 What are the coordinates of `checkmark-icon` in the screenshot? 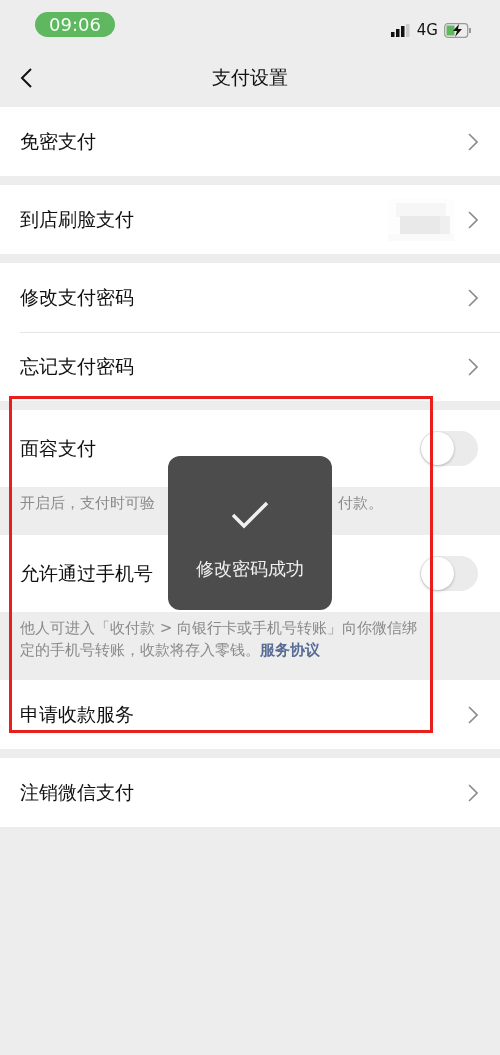 It's located at (250, 515).